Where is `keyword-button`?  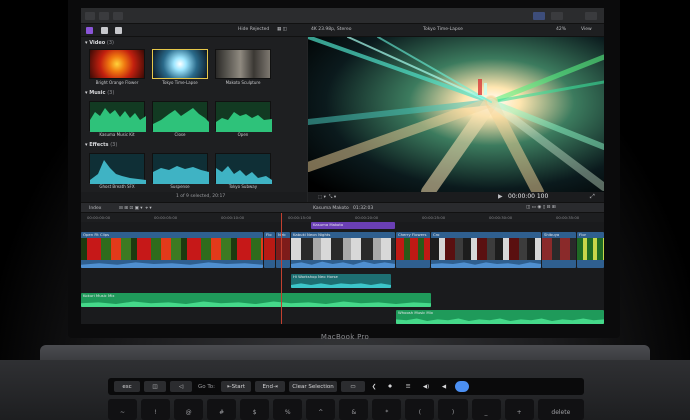
keyword-button is located at coordinates (118, 16).